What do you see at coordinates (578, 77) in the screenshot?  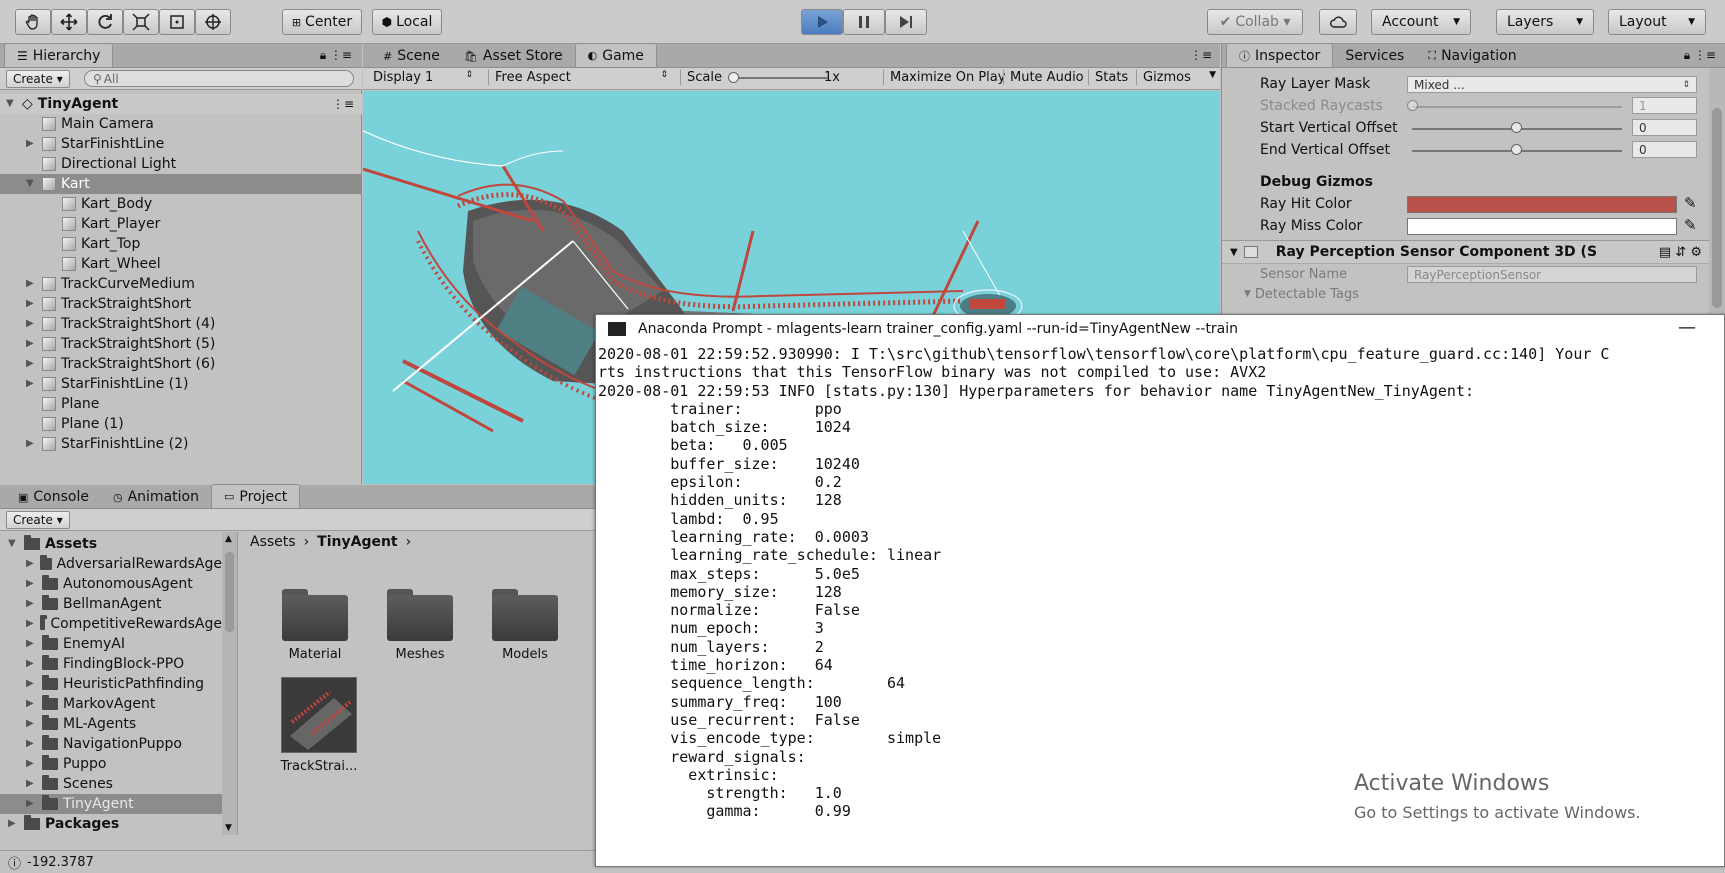 I see `aspect-dropdown: Free Aspect ⇕` at bounding box center [578, 77].